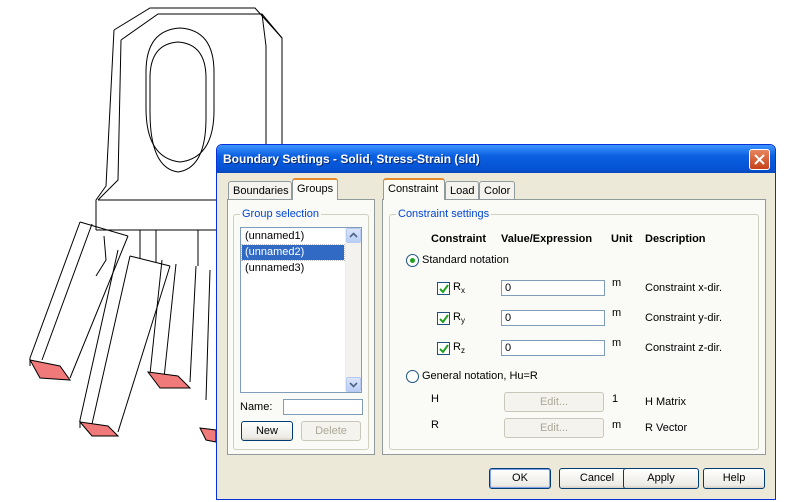  Describe the element at coordinates (331, 431) in the screenshot. I see `delete-button: Delete` at that location.